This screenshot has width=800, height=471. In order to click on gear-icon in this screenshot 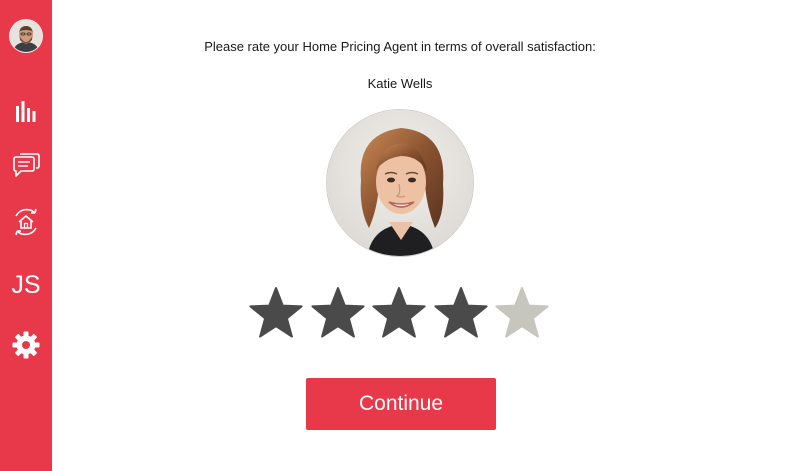, I will do `click(26, 345)`.